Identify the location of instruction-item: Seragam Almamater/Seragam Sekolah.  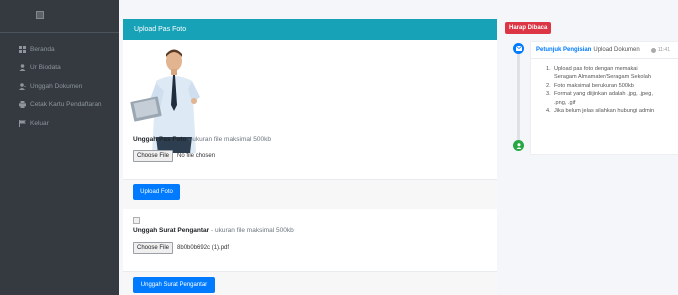
(603, 77).